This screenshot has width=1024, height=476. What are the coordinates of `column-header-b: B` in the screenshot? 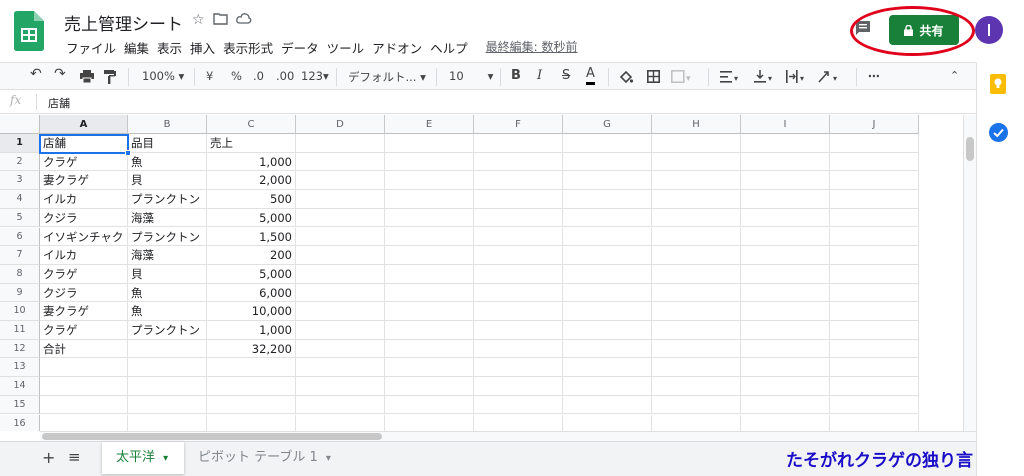 It's located at (167, 124).